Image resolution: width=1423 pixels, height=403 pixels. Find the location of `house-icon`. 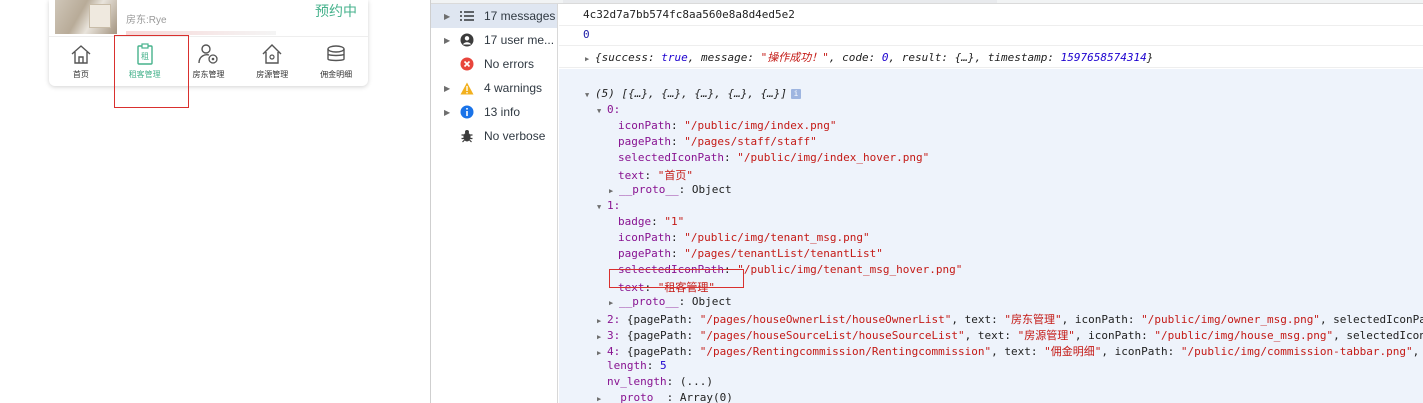

house-icon is located at coordinates (272, 54).